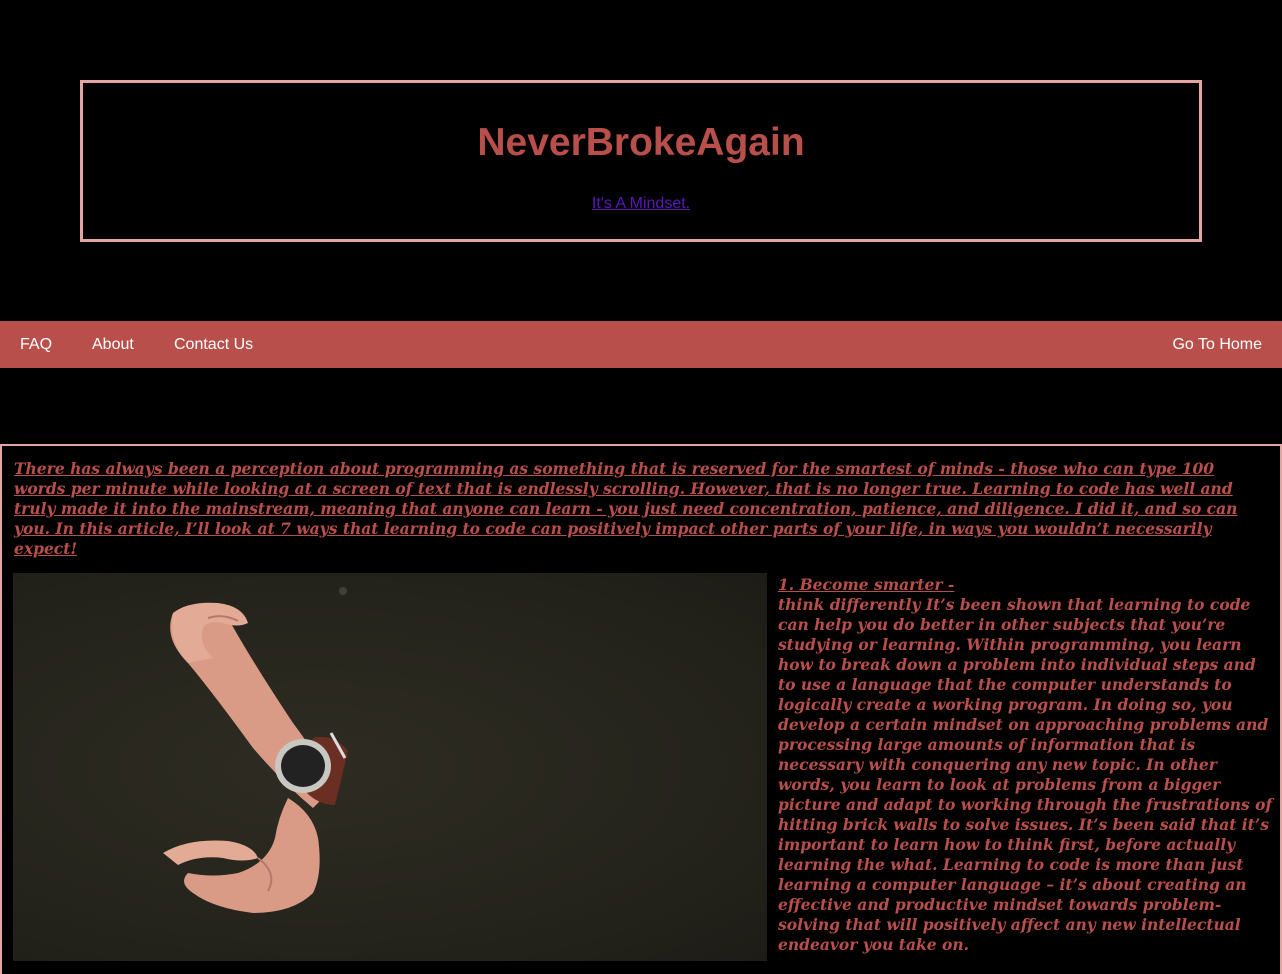 The height and width of the screenshot is (974, 1282). I want to click on wristwatch-illustration, so click(255, 750).